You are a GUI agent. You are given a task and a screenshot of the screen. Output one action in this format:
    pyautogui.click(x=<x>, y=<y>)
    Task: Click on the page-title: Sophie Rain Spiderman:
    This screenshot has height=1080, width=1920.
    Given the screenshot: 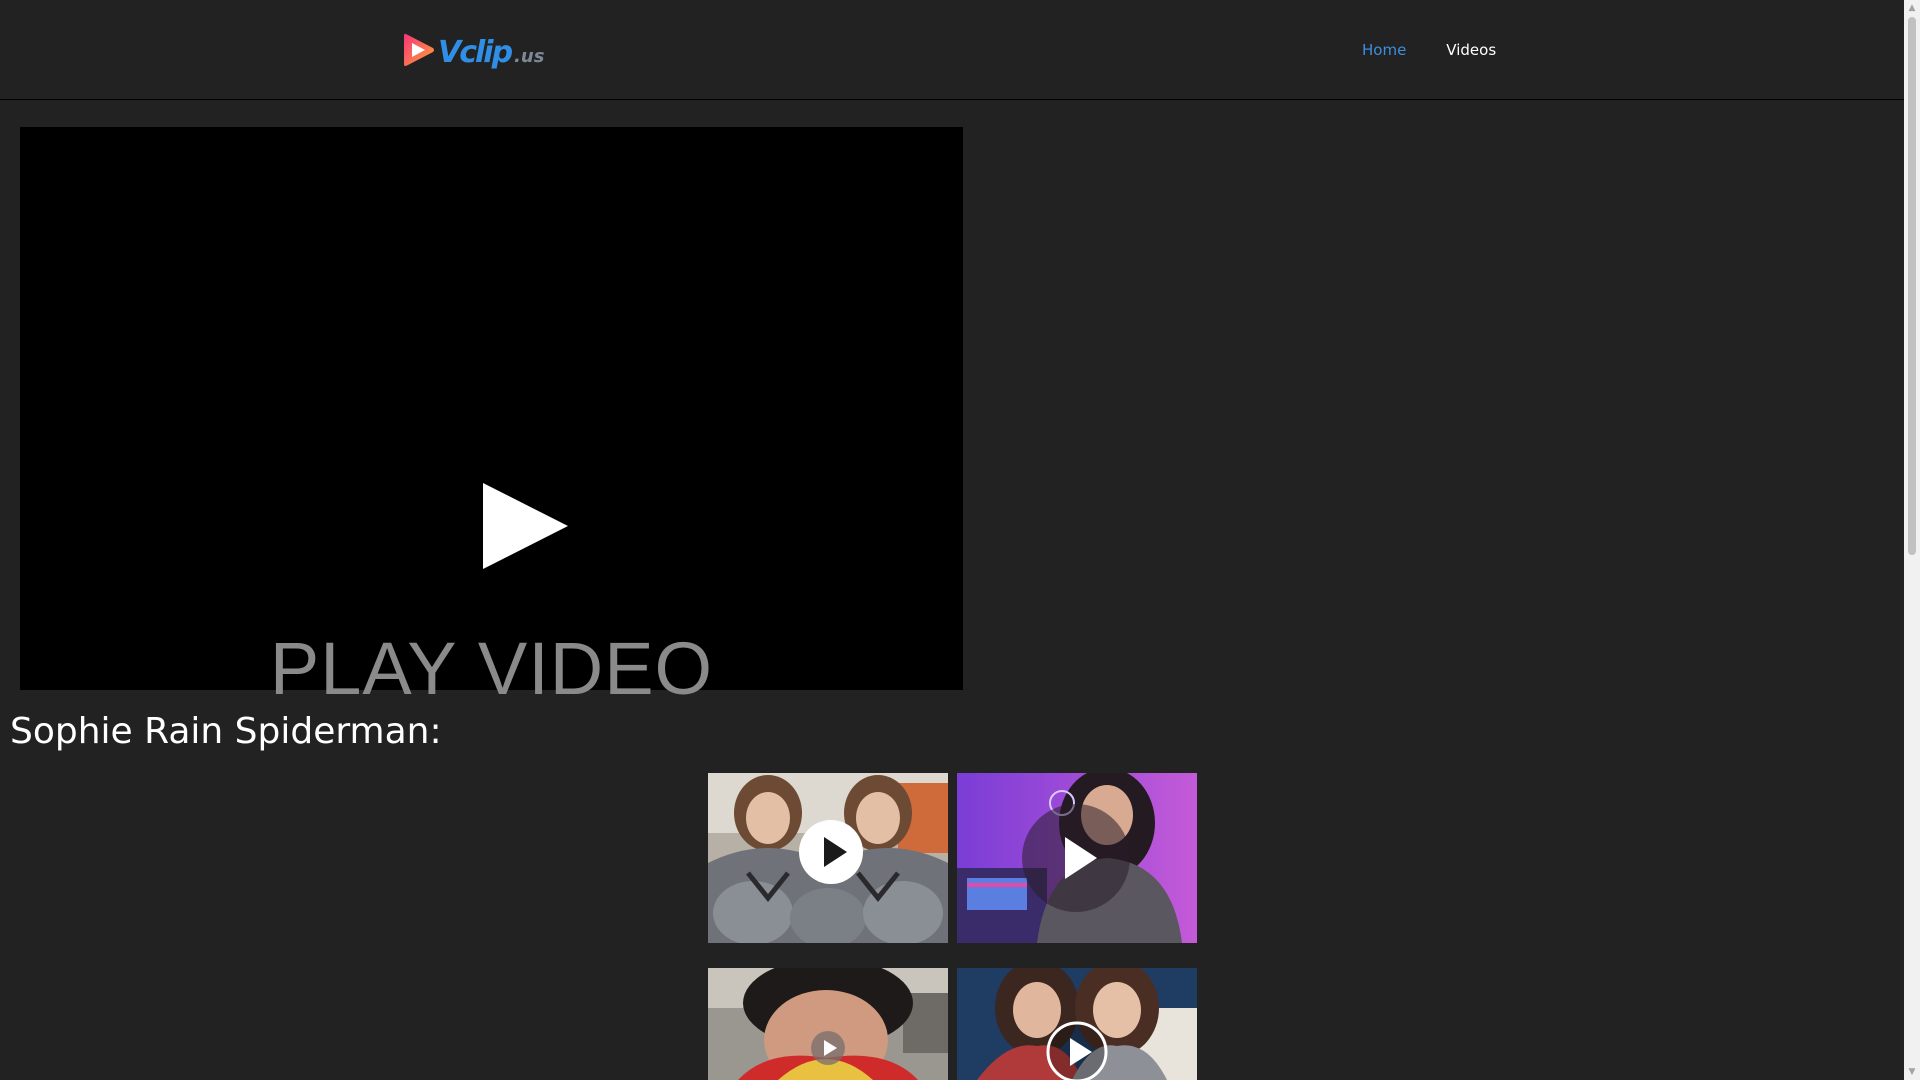 What is the action you would take?
    pyautogui.click(x=226, y=731)
    